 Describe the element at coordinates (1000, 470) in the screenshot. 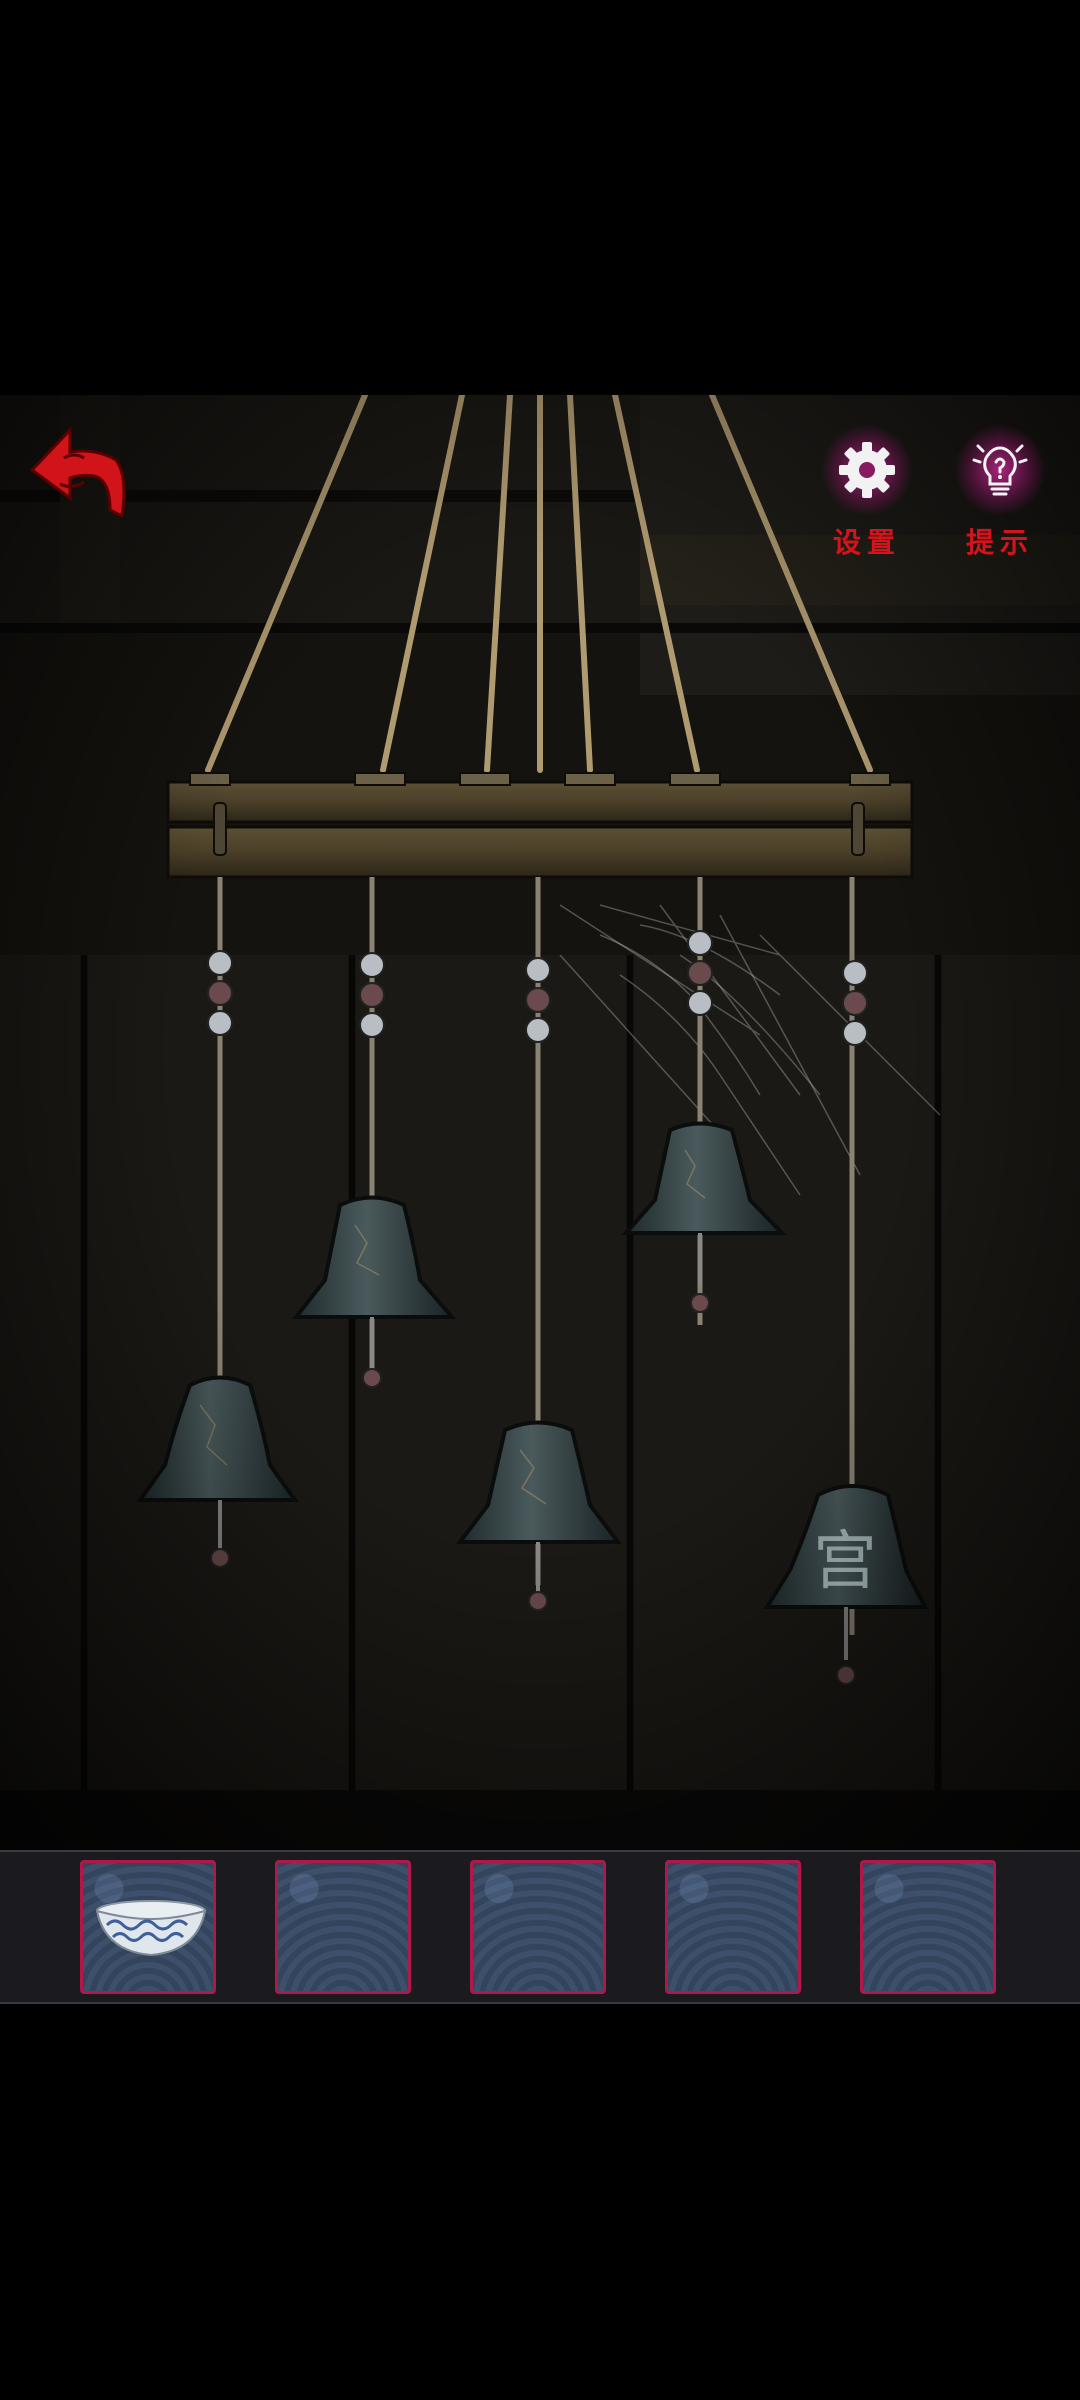

I see `lightbulb-icon` at that location.